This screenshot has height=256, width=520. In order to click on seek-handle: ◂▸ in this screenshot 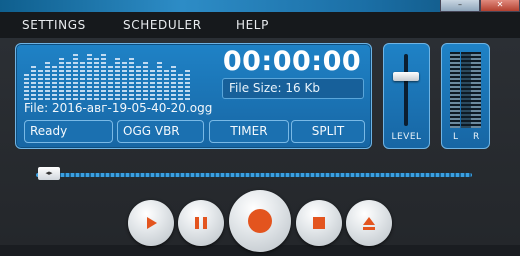, I will do `click(49, 173)`.